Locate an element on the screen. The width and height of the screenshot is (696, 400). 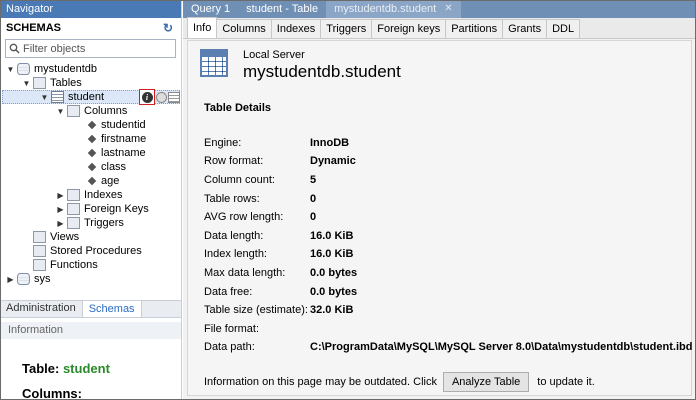
tab-foreign-keys: Foreign keys is located at coordinates (409, 28).